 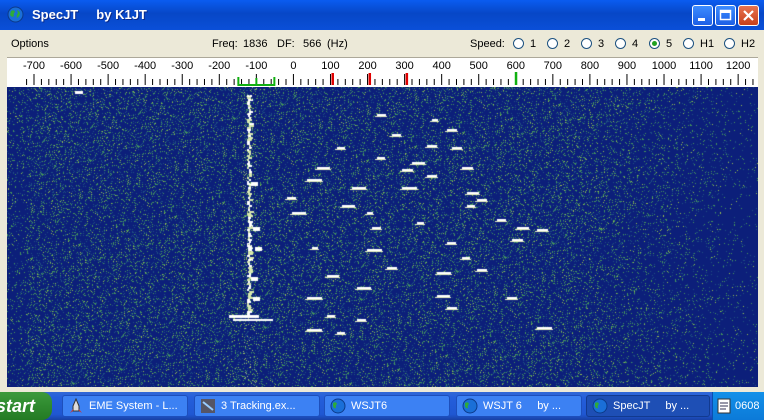 I want to click on scale-label: 0, so click(x=293, y=66).